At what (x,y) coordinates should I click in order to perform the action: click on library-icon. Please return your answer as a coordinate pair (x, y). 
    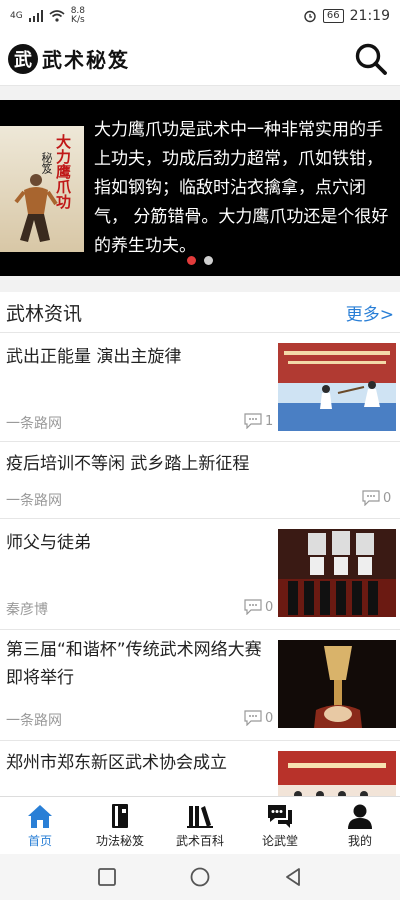
    Looking at the image, I should click on (200, 817).